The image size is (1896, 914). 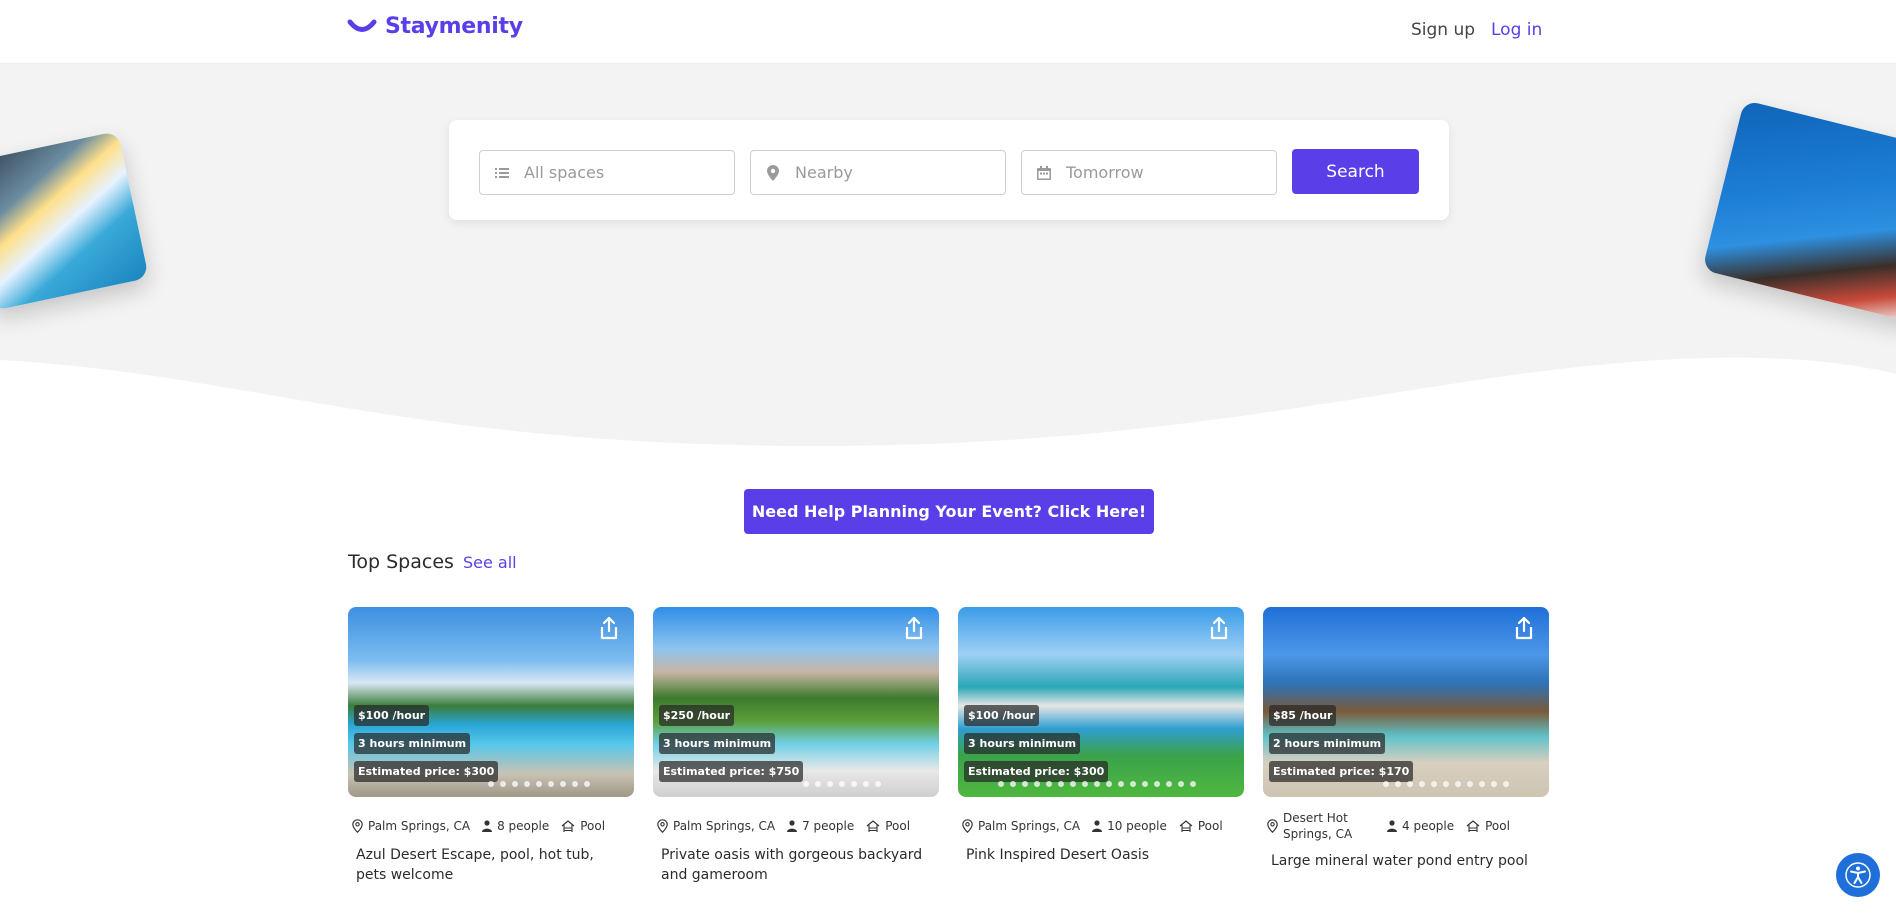 I want to click on estimate-badge: Estimated price: $170, so click(x=1341, y=771).